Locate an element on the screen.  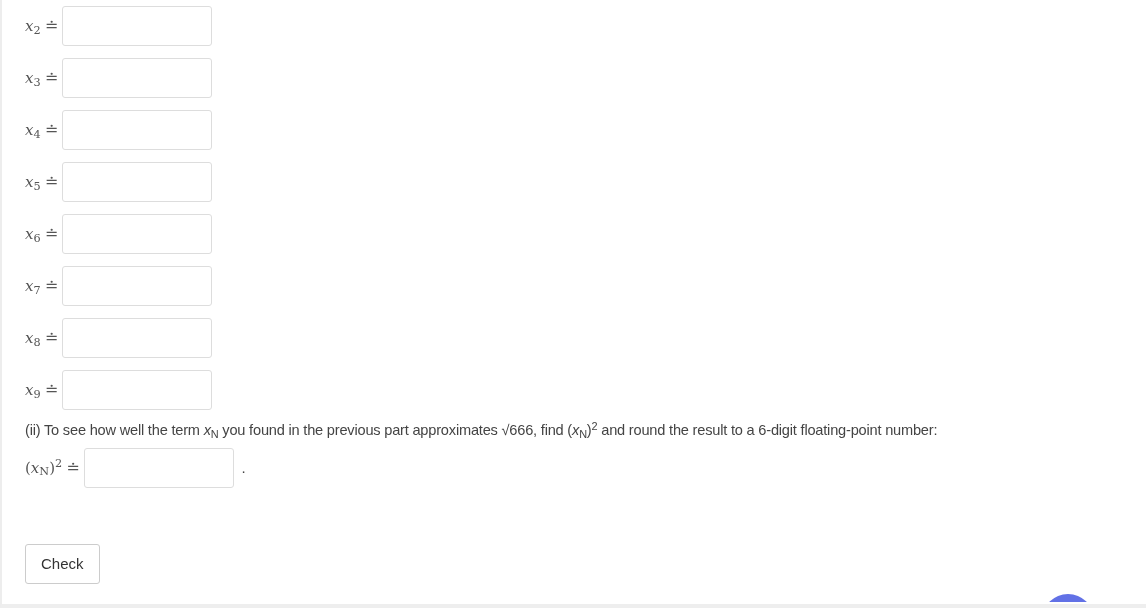
math-label: x$_{5}$ is located at coordinates (33, 182).